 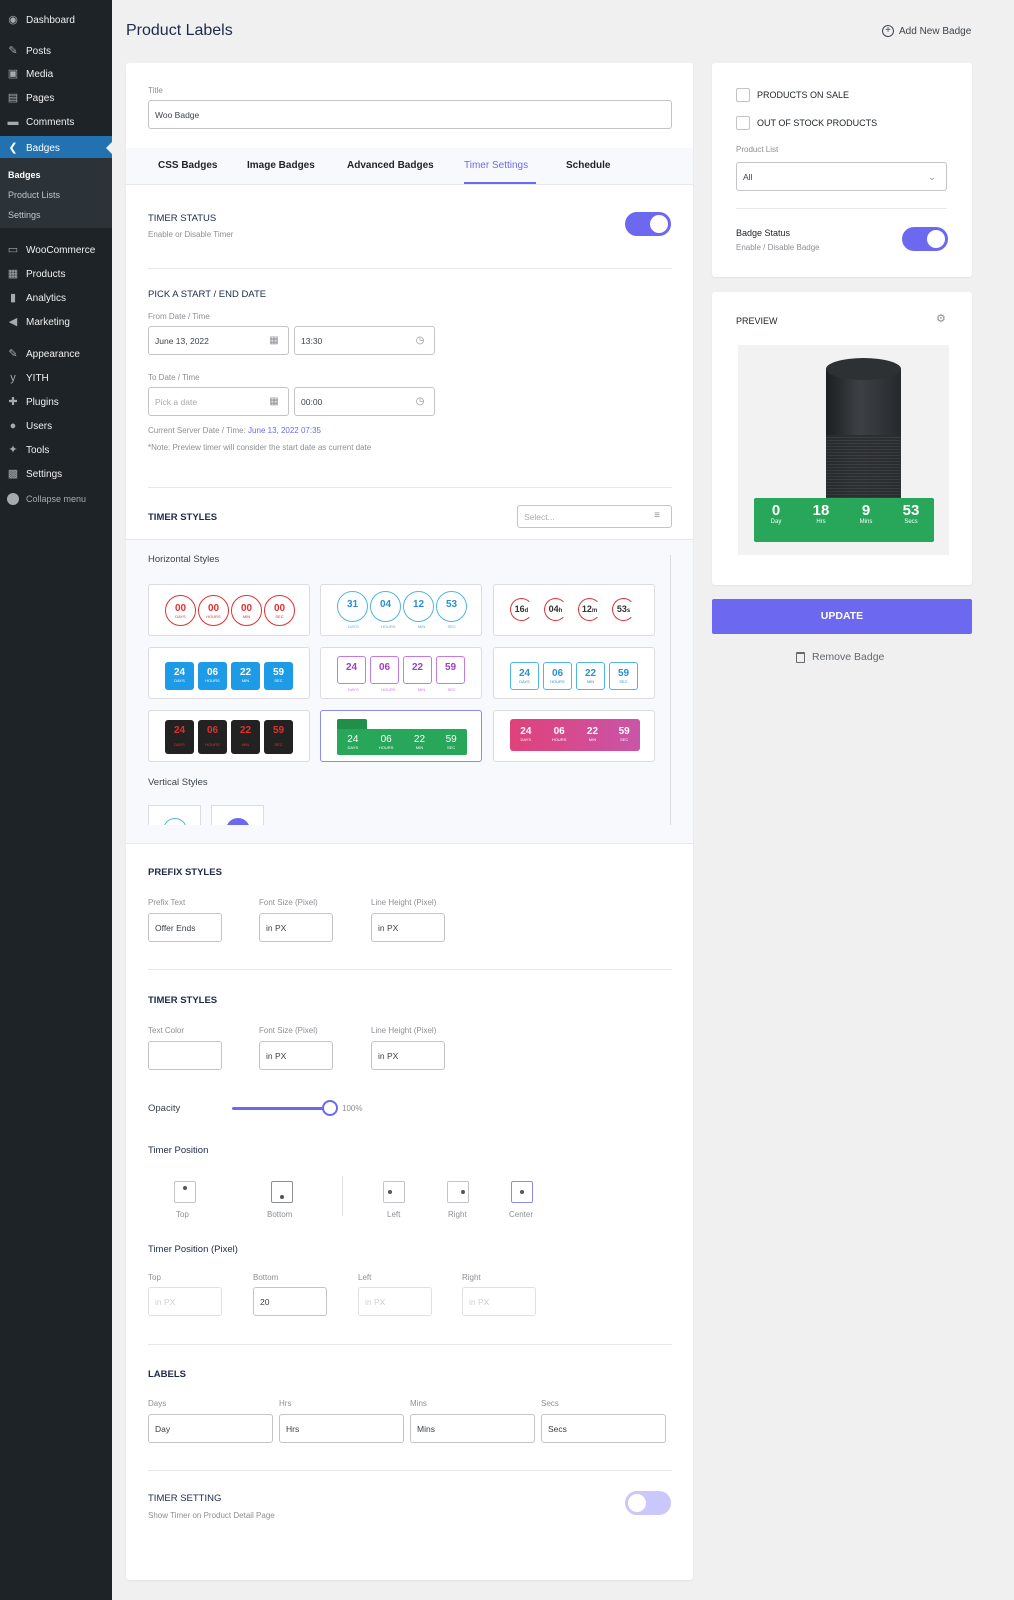 What do you see at coordinates (648, 224) in the screenshot?
I see `timer-status-toggle` at bounding box center [648, 224].